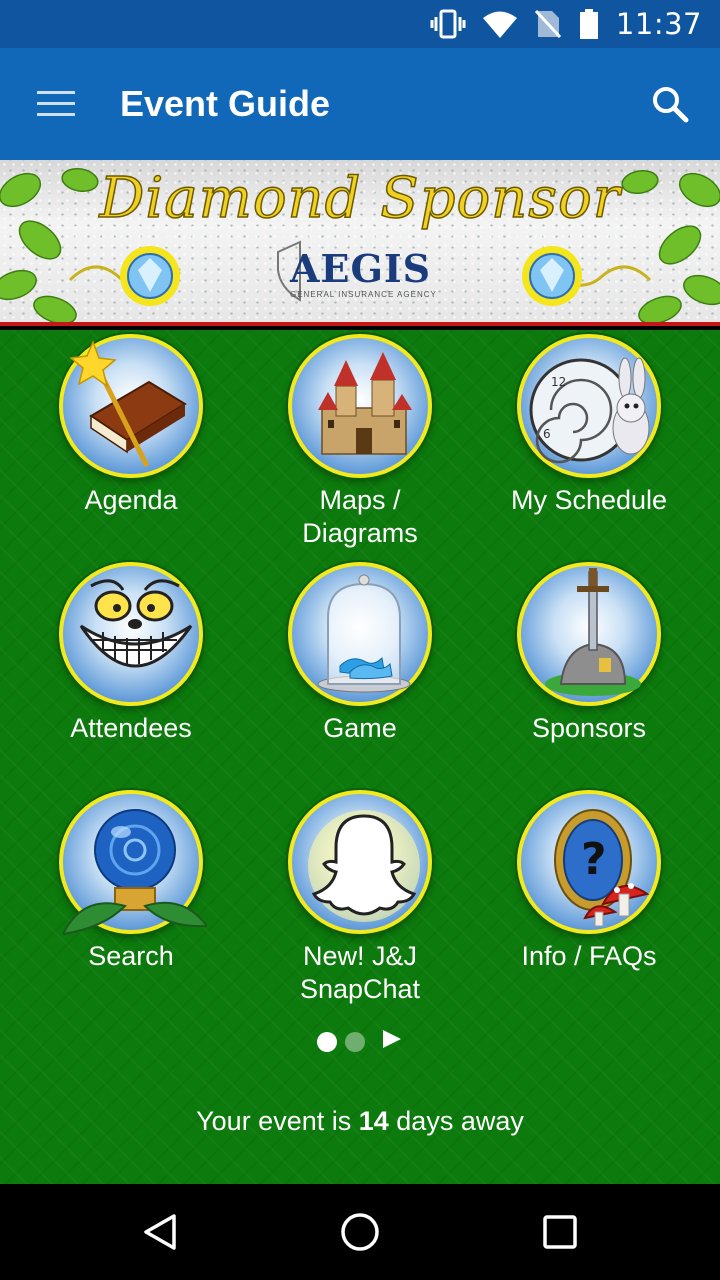  I want to click on tile-label: Agenda, so click(131, 500).